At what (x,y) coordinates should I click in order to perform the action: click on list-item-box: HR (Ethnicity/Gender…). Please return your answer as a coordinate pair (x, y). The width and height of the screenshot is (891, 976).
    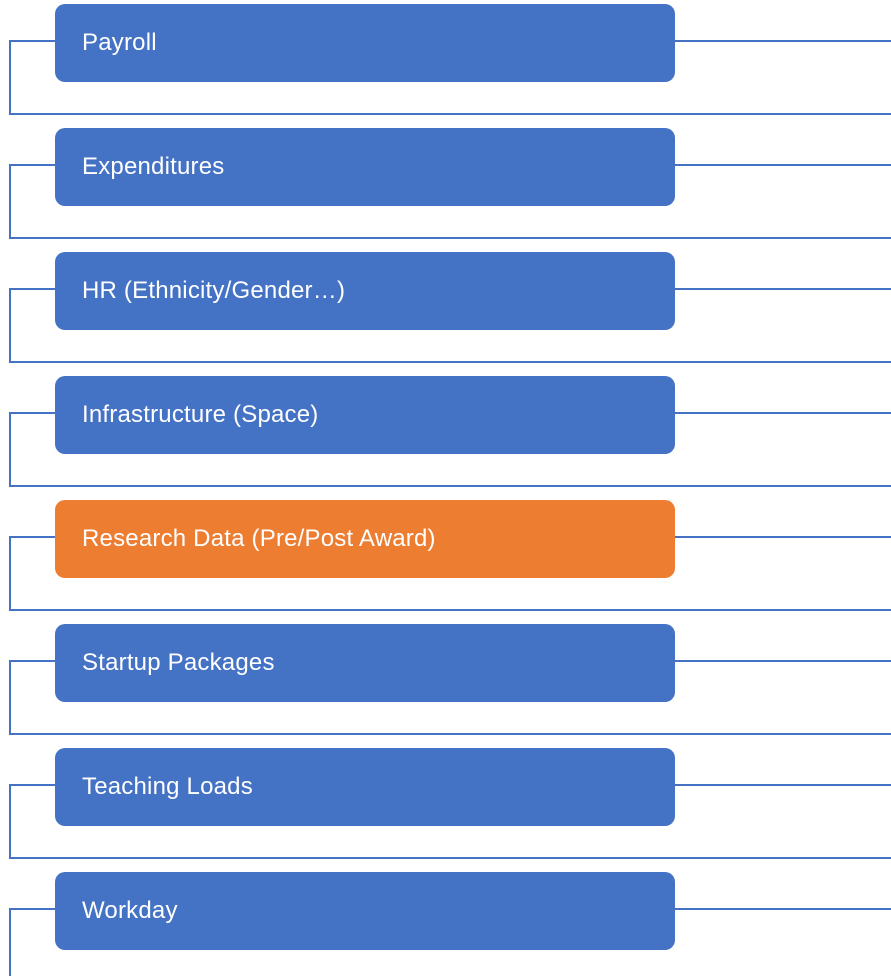
    Looking at the image, I should click on (365, 291).